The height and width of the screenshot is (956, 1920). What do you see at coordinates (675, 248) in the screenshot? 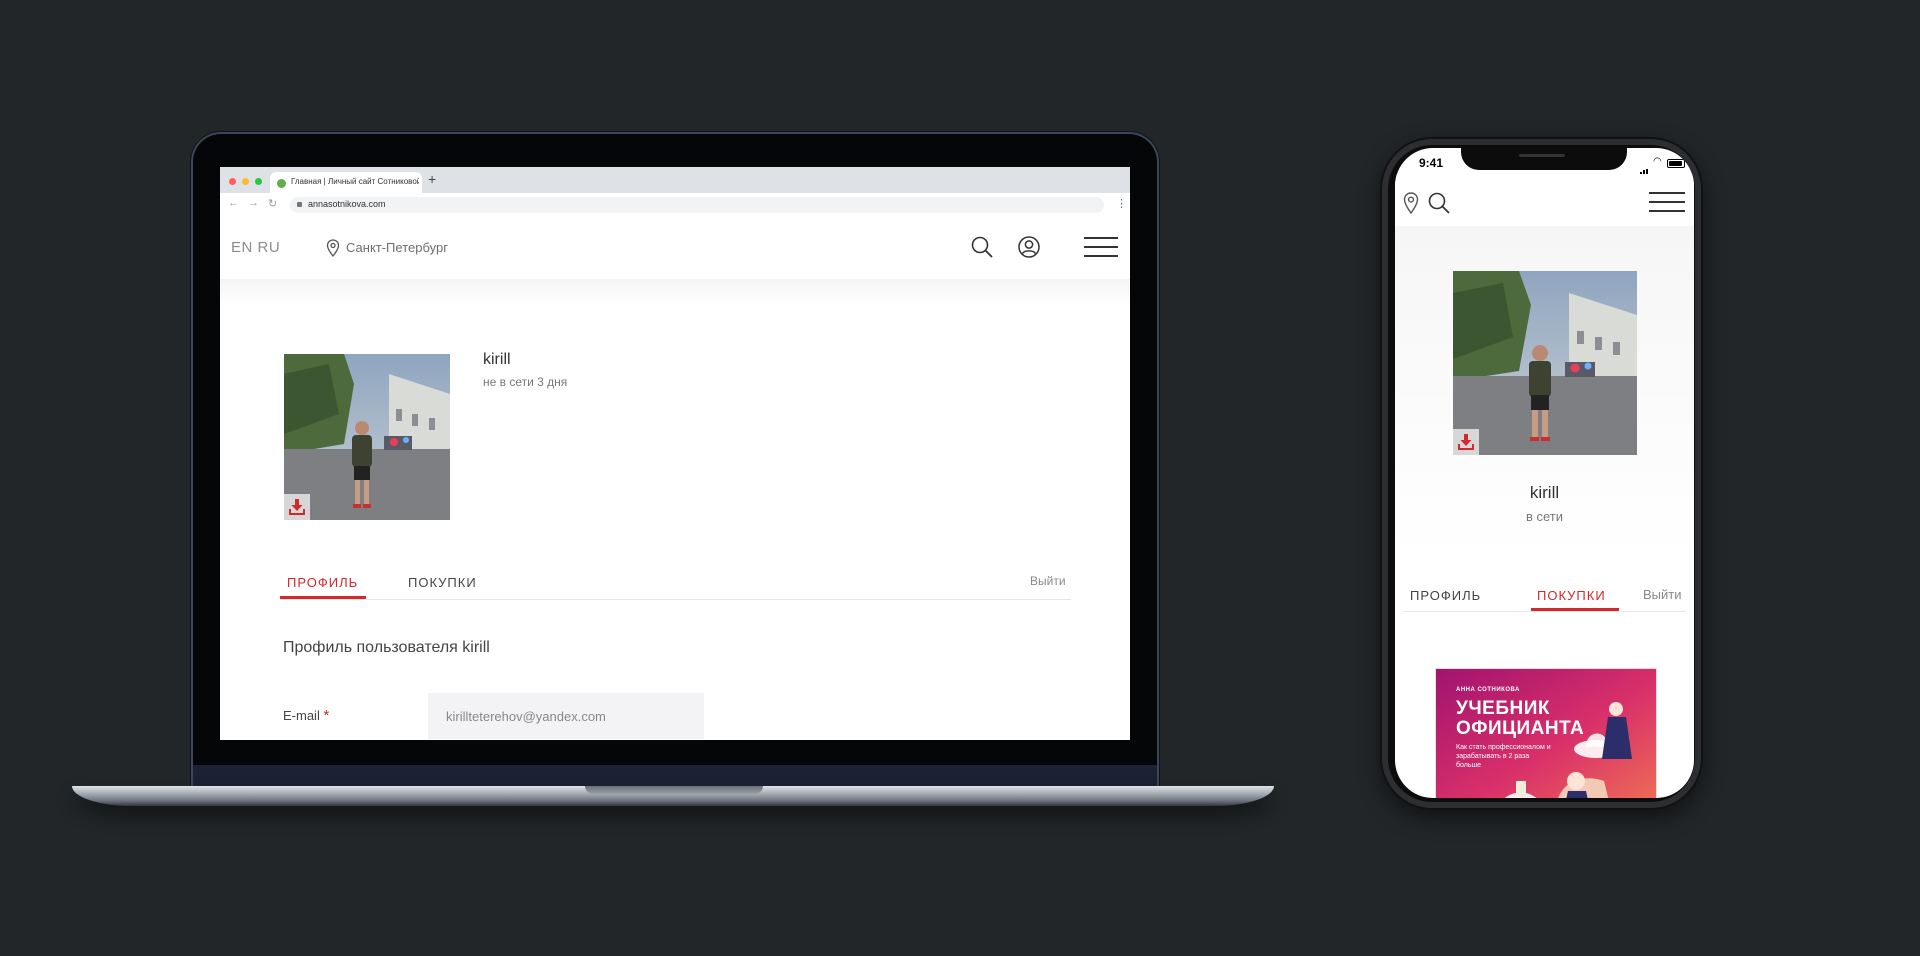
I see `site-header: EN RU Санкт-Петербург` at bounding box center [675, 248].